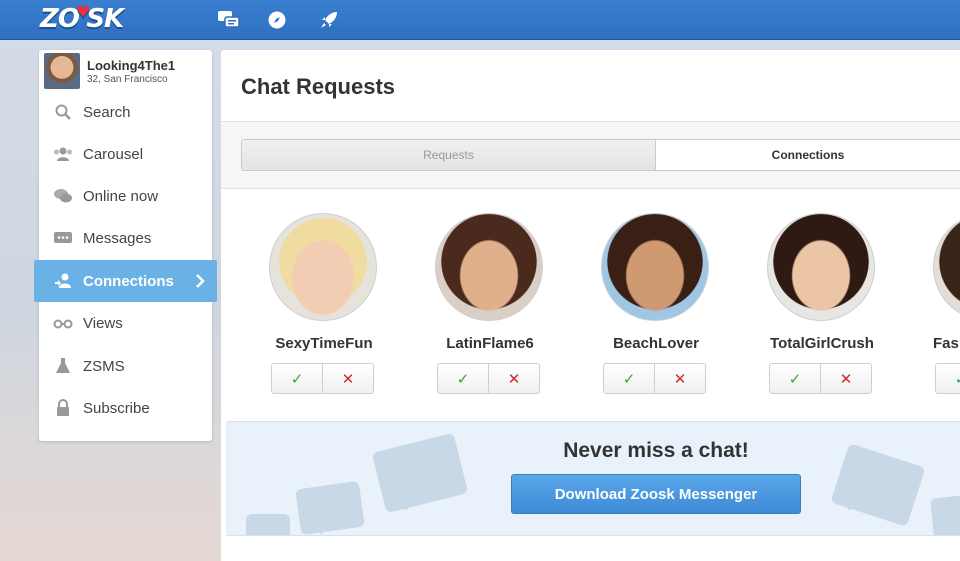  I want to click on user-name: BeachLover, so click(656, 343).